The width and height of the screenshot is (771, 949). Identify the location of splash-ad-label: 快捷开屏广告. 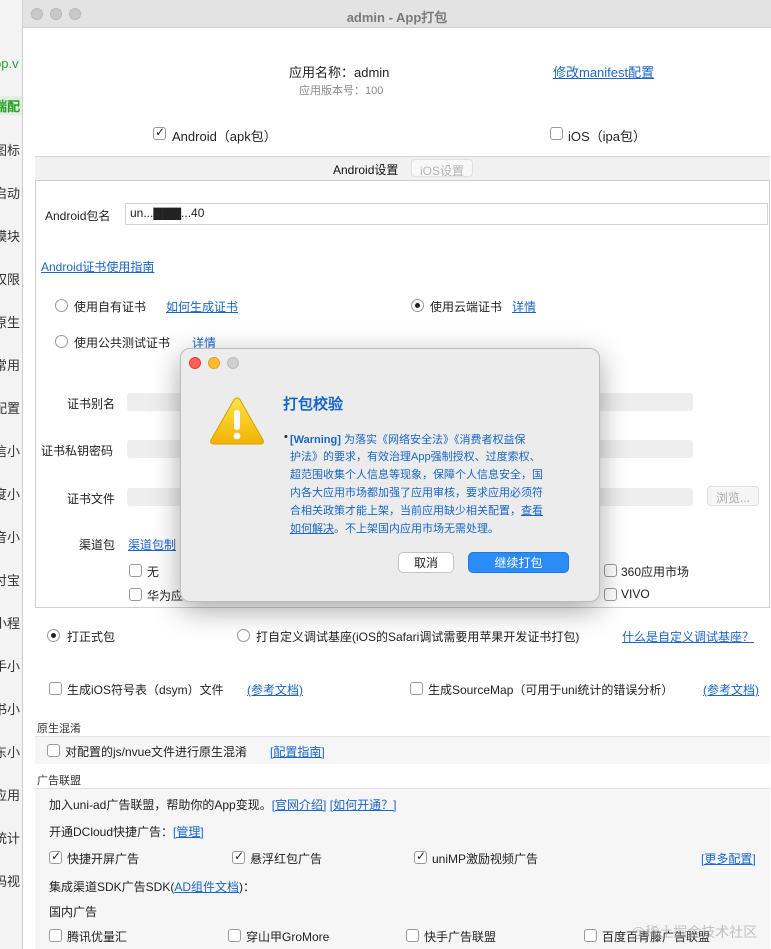
(103, 859).